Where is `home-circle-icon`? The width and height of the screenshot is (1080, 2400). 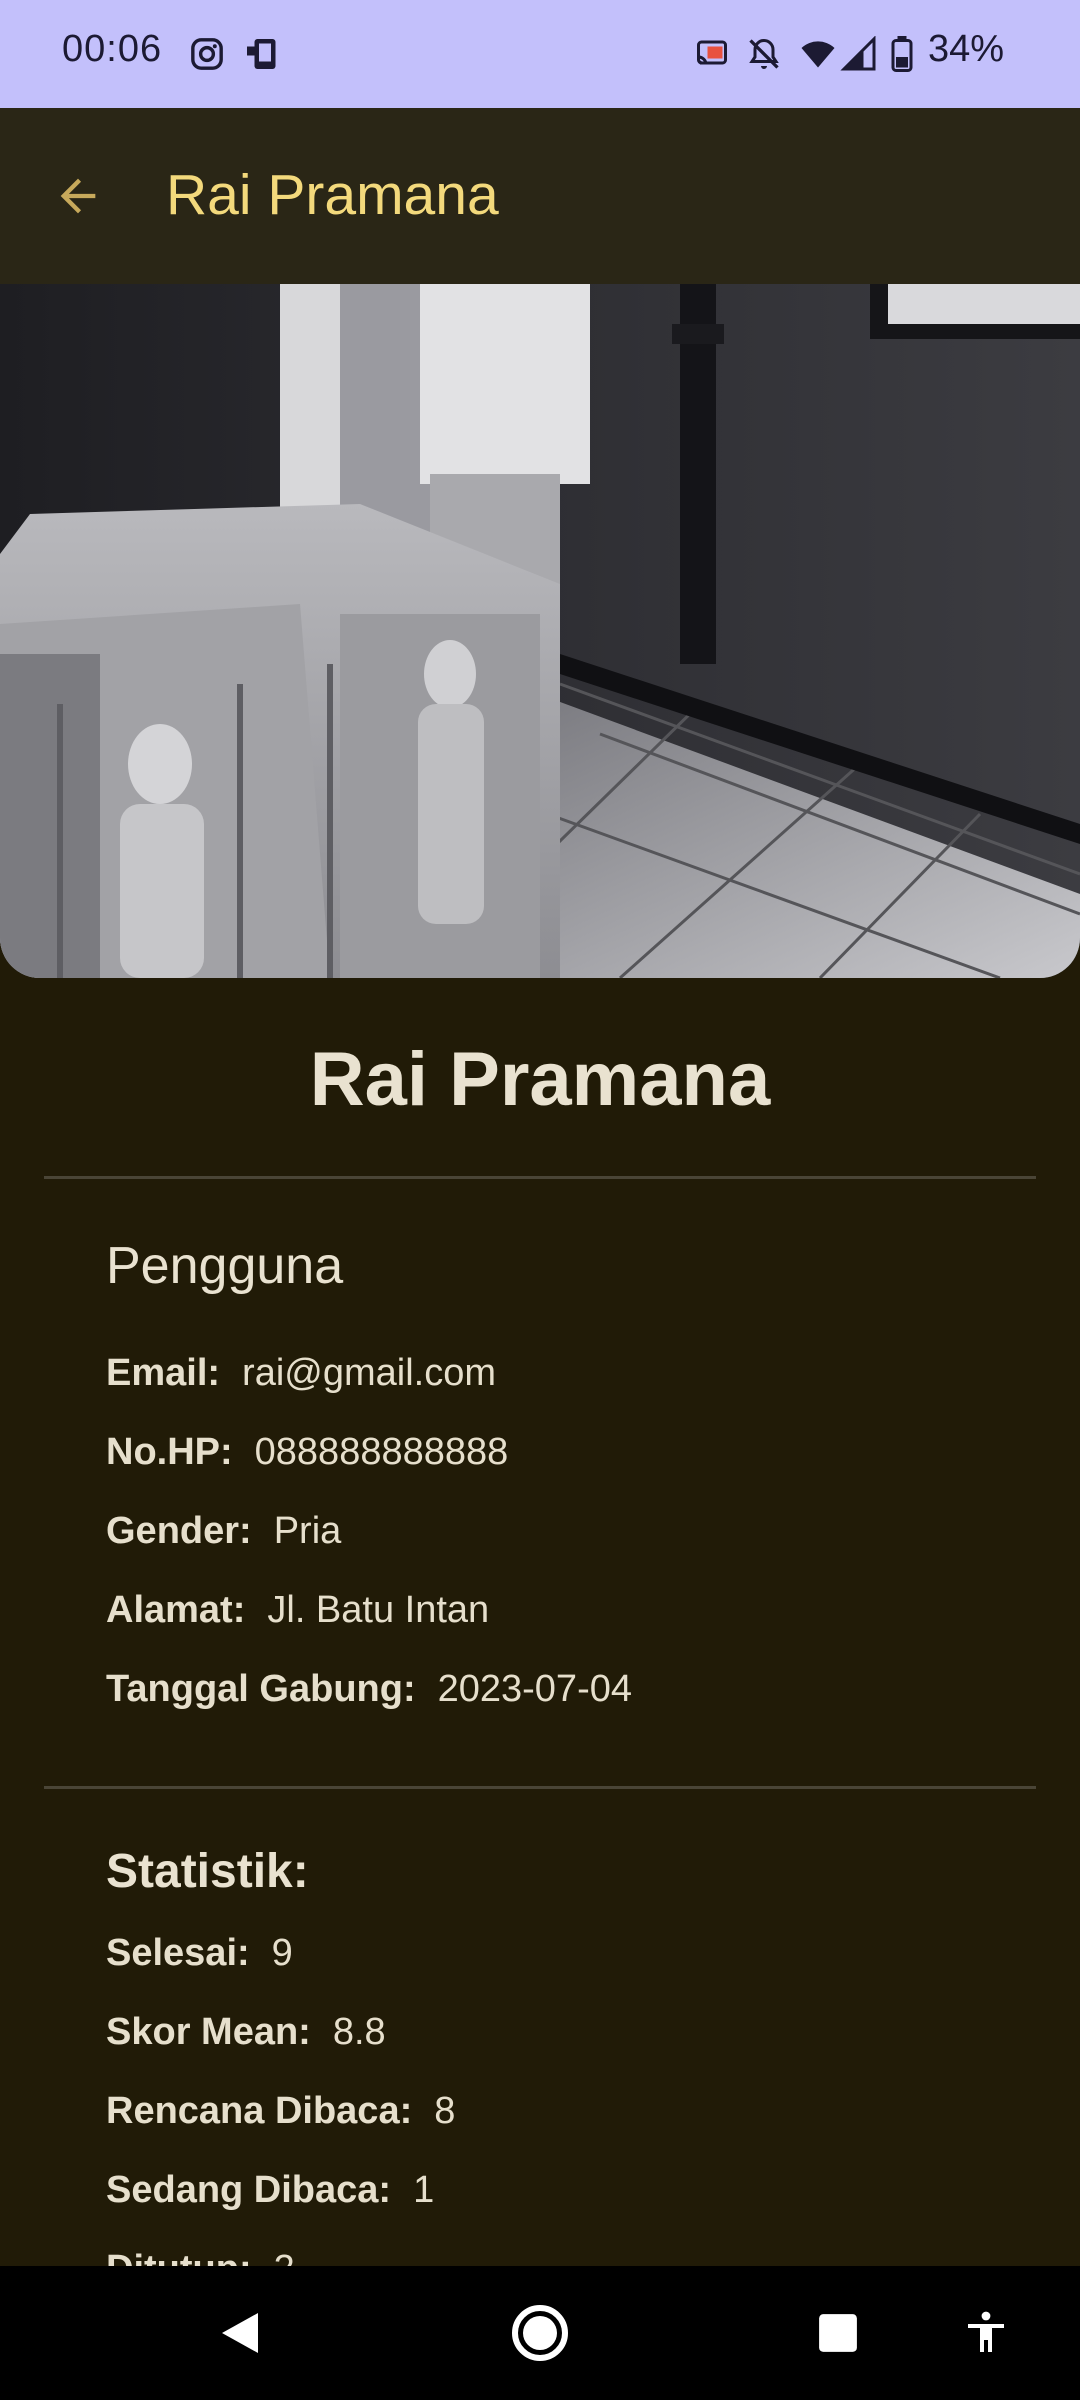
home-circle-icon is located at coordinates (540, 2333).